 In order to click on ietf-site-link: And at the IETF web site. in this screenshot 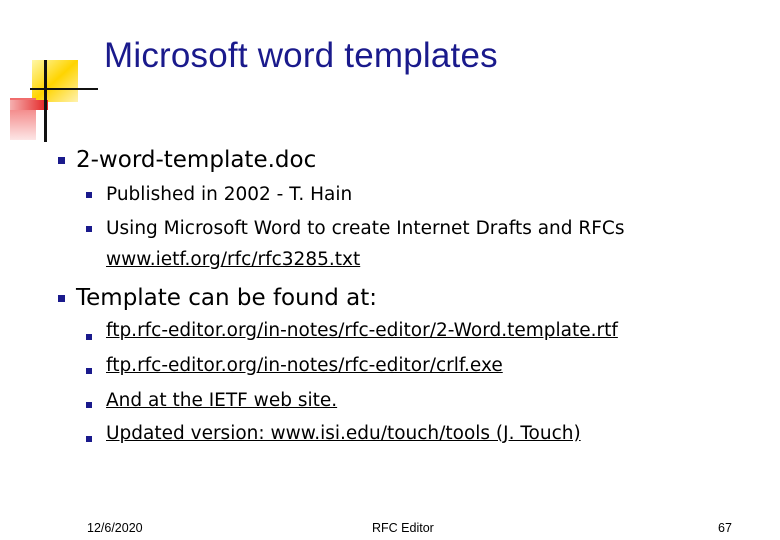, I will do `click(221, 400)`.